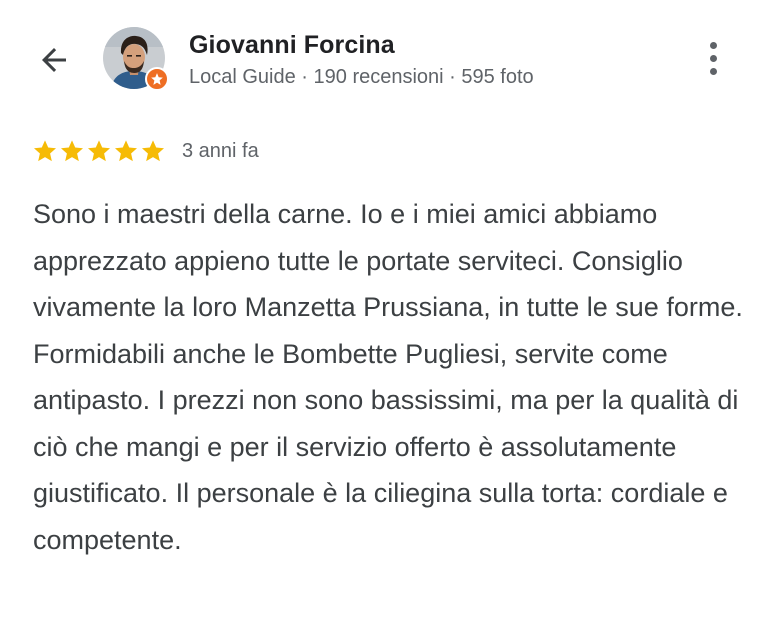  Describe the element at coordinates (713, 58) in the screenshot. I see `more-options-button` at that location.